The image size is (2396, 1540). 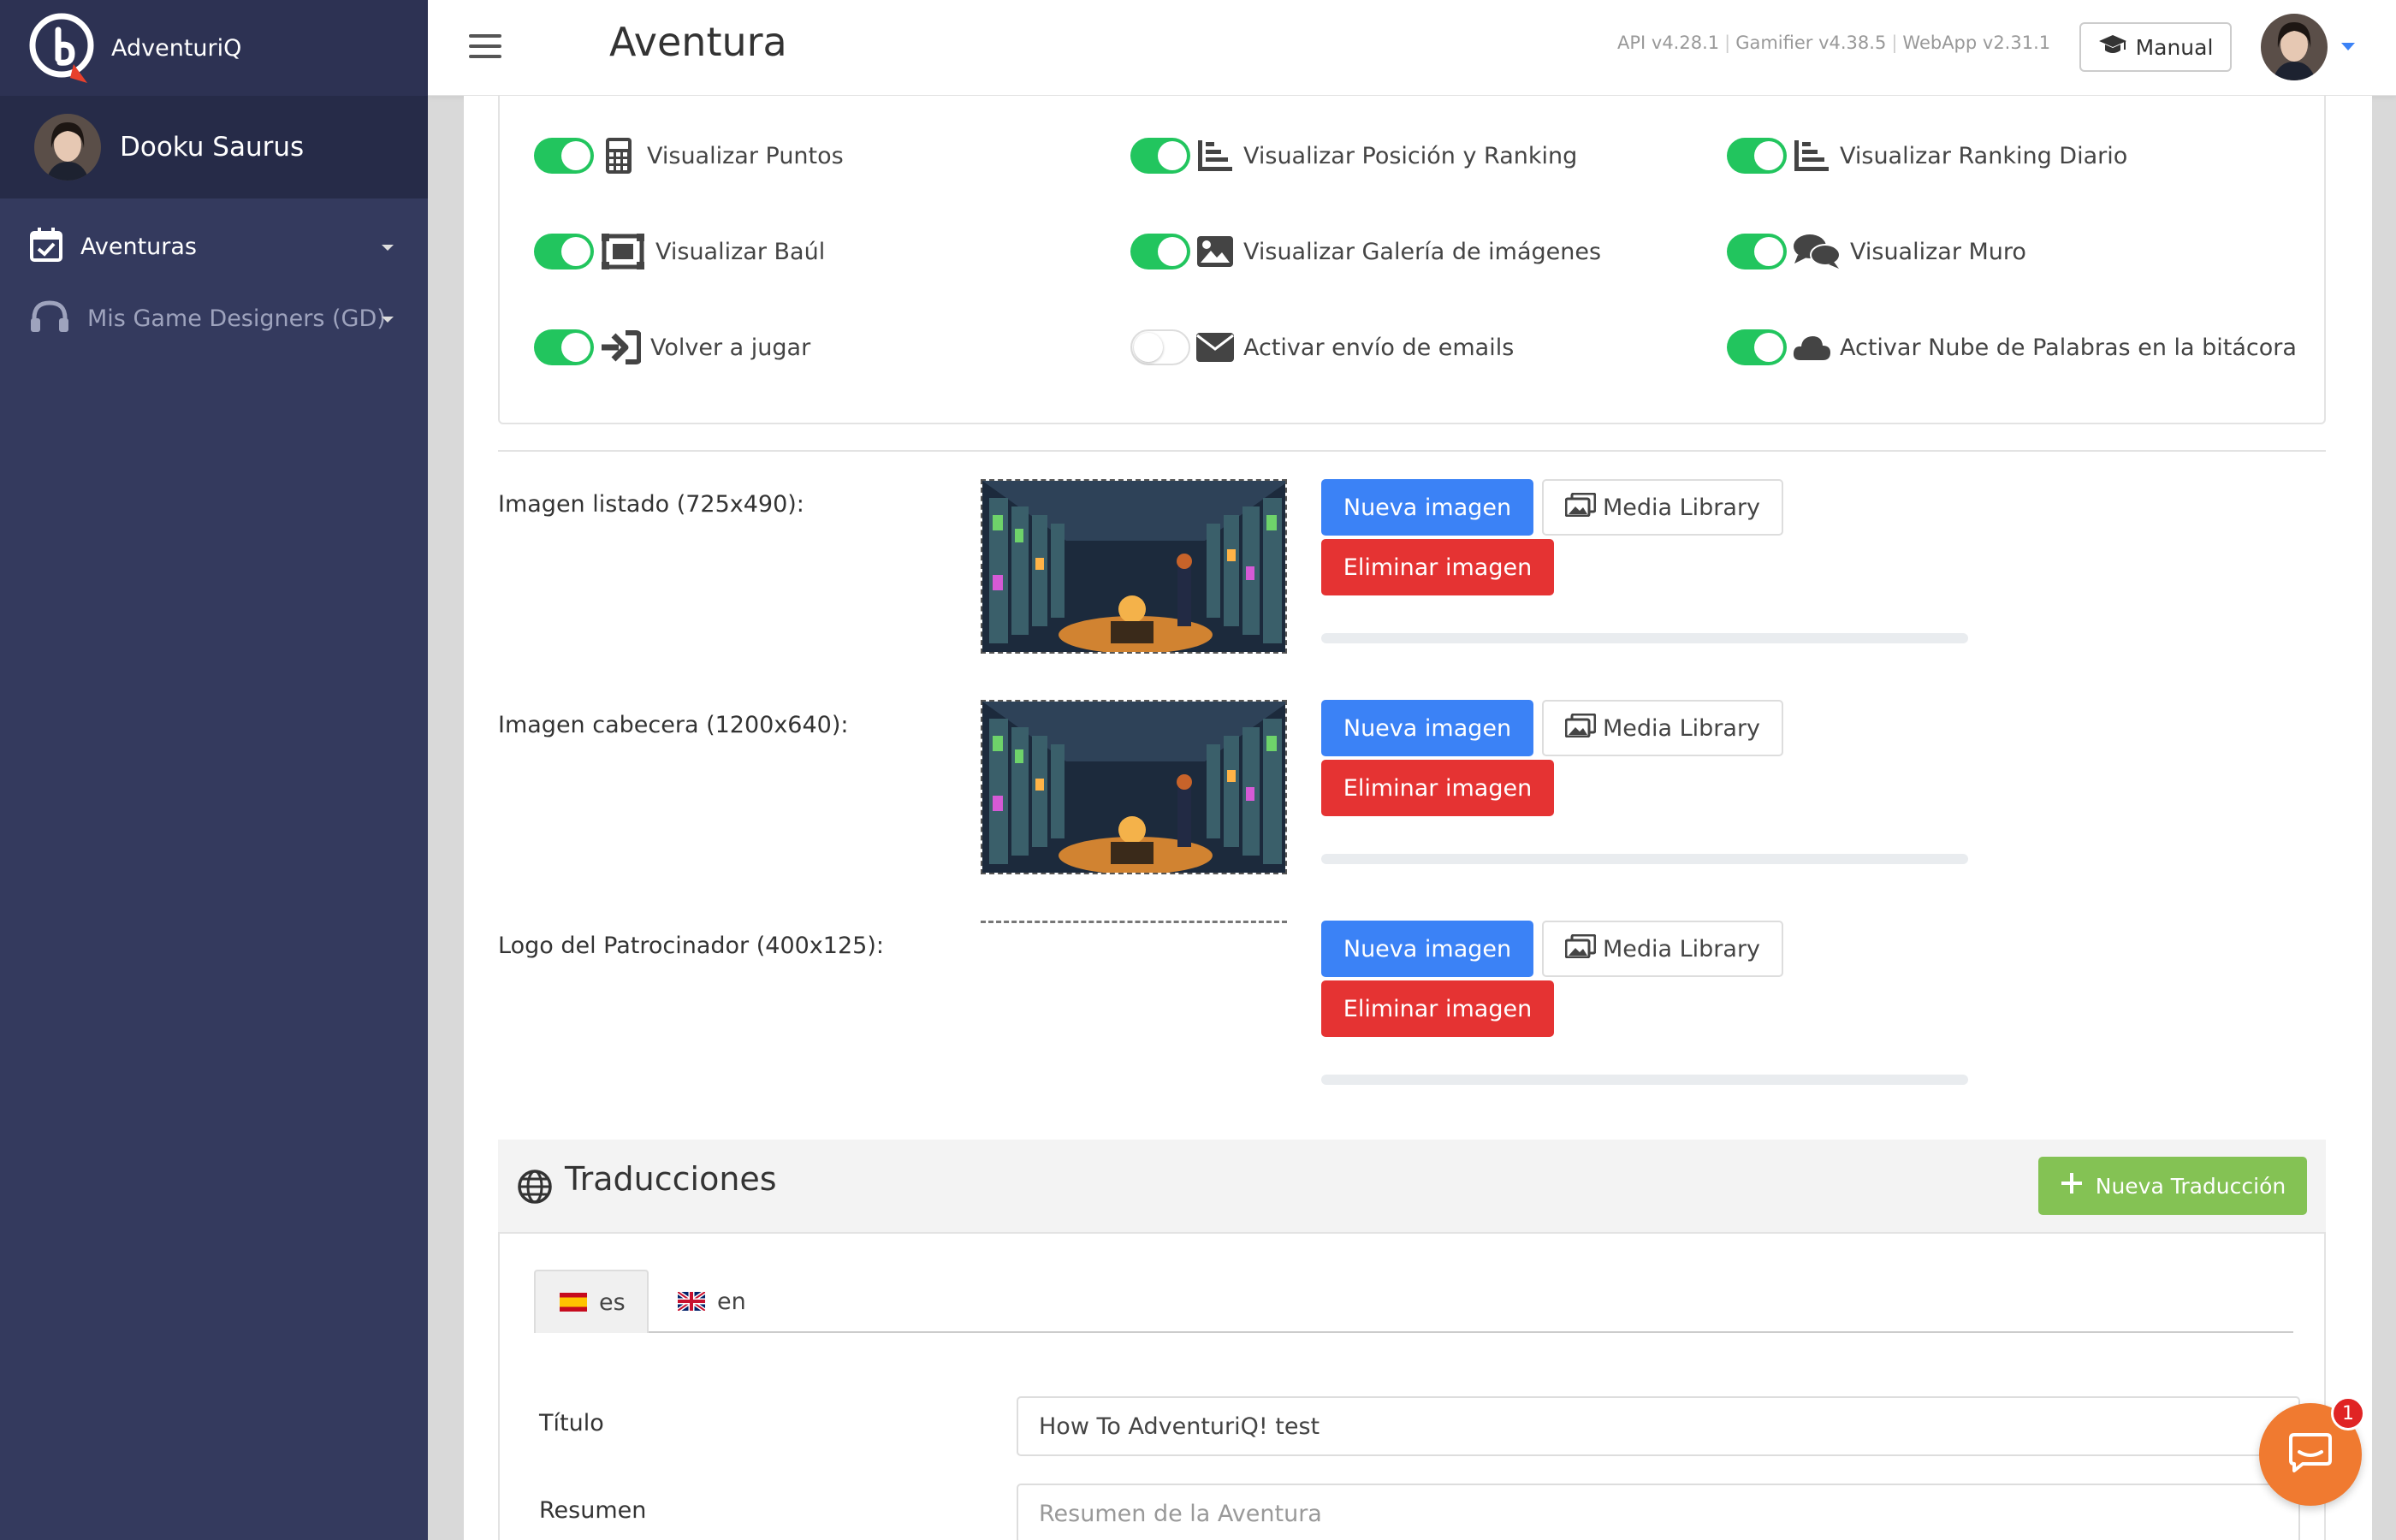 I want to click on option-visualizar-puntos: Visualizar Puntos, so click(x=689, y=155).